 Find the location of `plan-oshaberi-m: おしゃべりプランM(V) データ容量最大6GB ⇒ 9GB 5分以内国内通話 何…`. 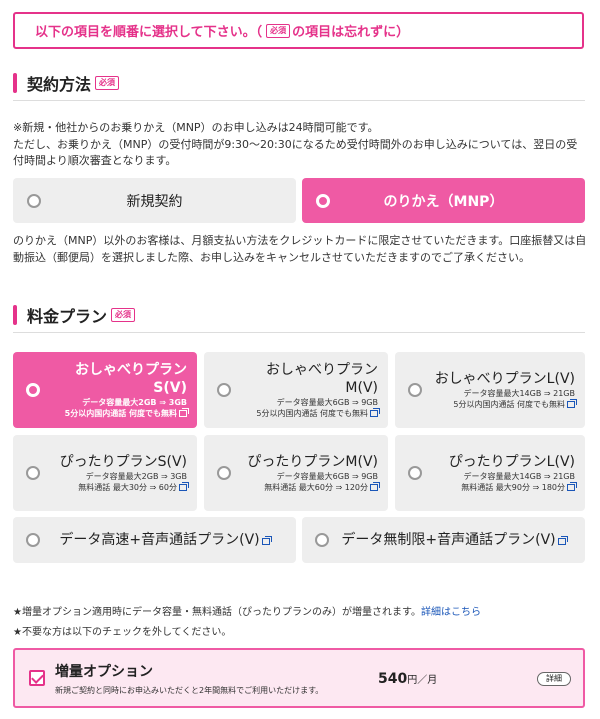

plan-oshaberi-m: おしゃべりプランM(V) データ容量最大6GB ⇒ 9GB 5分以内国内通話 何… is located at coordinates (296, 390).